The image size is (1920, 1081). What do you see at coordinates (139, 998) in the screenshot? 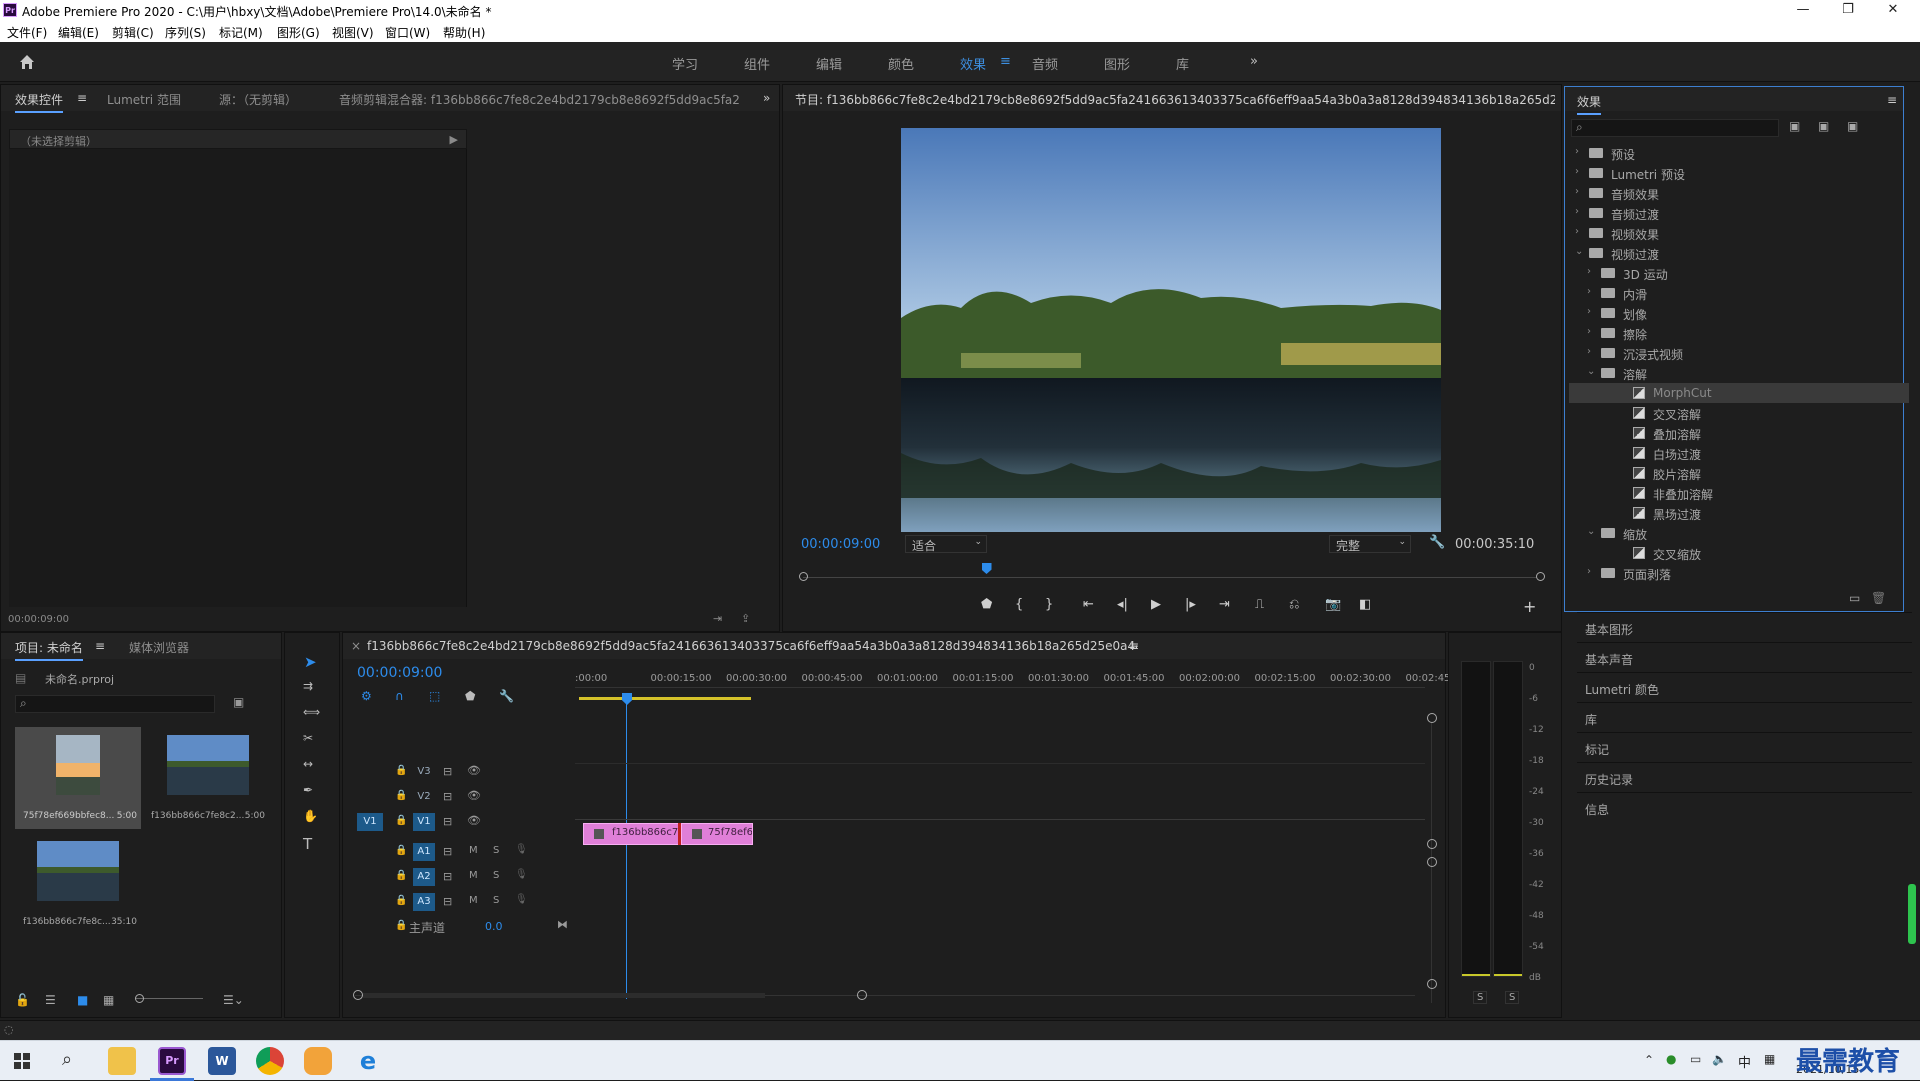
I see `zoom-slider-handle` at bounding box center [139, 998].